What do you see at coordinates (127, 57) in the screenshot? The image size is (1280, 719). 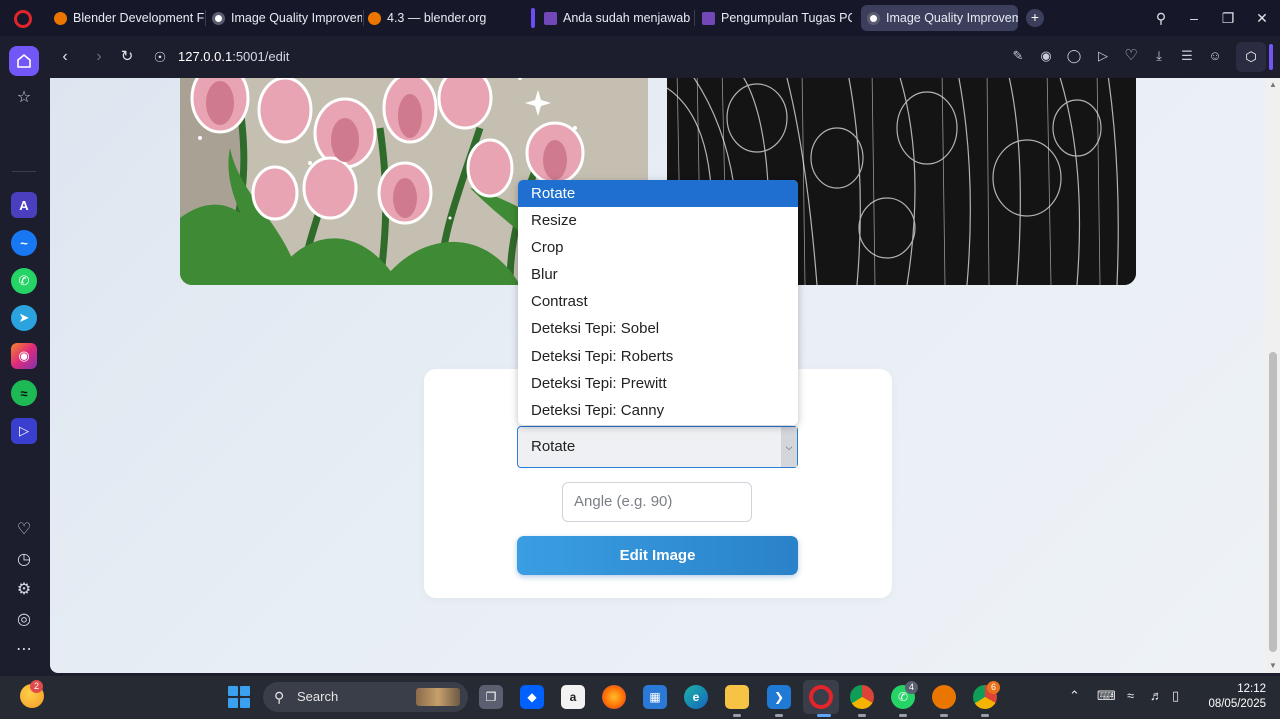 I see `reload-icon: ↻` at bounding box center [127, 57].